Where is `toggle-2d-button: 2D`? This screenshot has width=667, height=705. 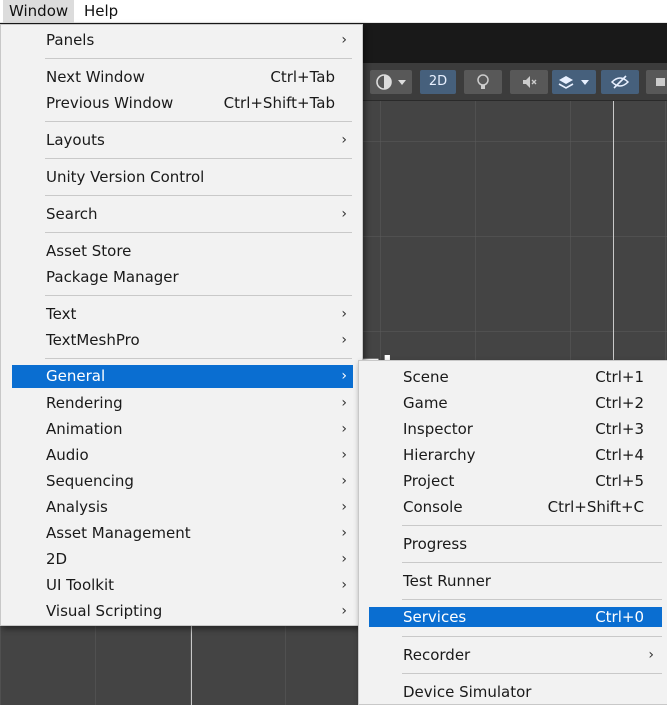 toggle-2d-button: 2D is located at coordinates (438, 82).